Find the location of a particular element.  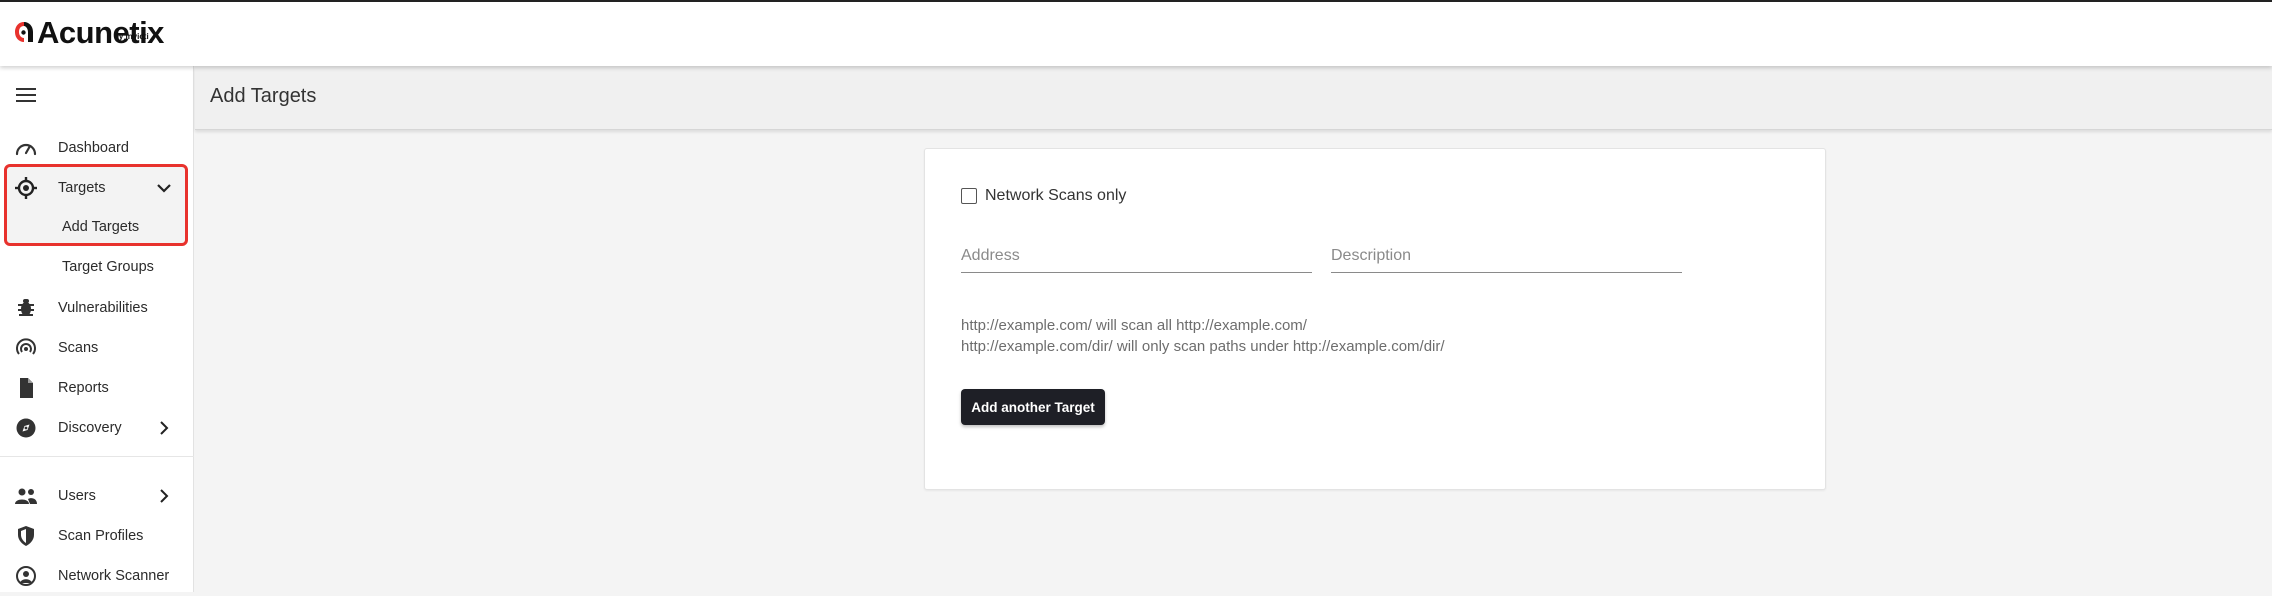

sidebar-item-network-scanner: Network Scanner is located at coordinates (97, 576).